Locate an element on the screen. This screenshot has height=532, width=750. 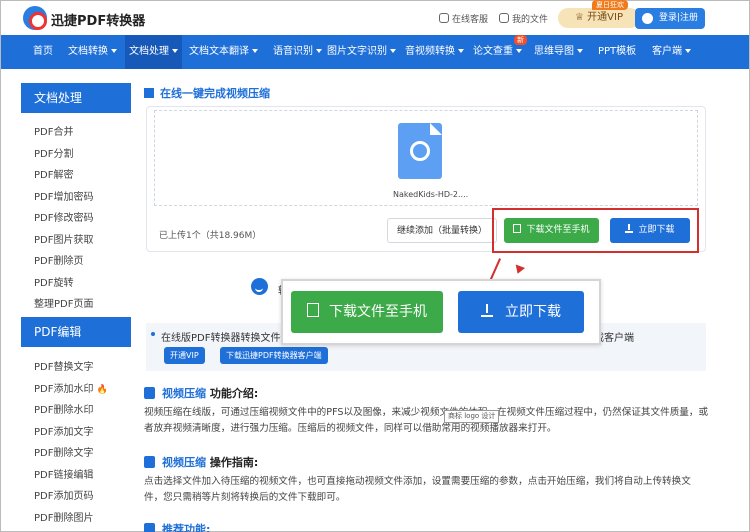
sidebar-item-pdf-rotate: PDF旋转 is located at coordinates (53, 281).